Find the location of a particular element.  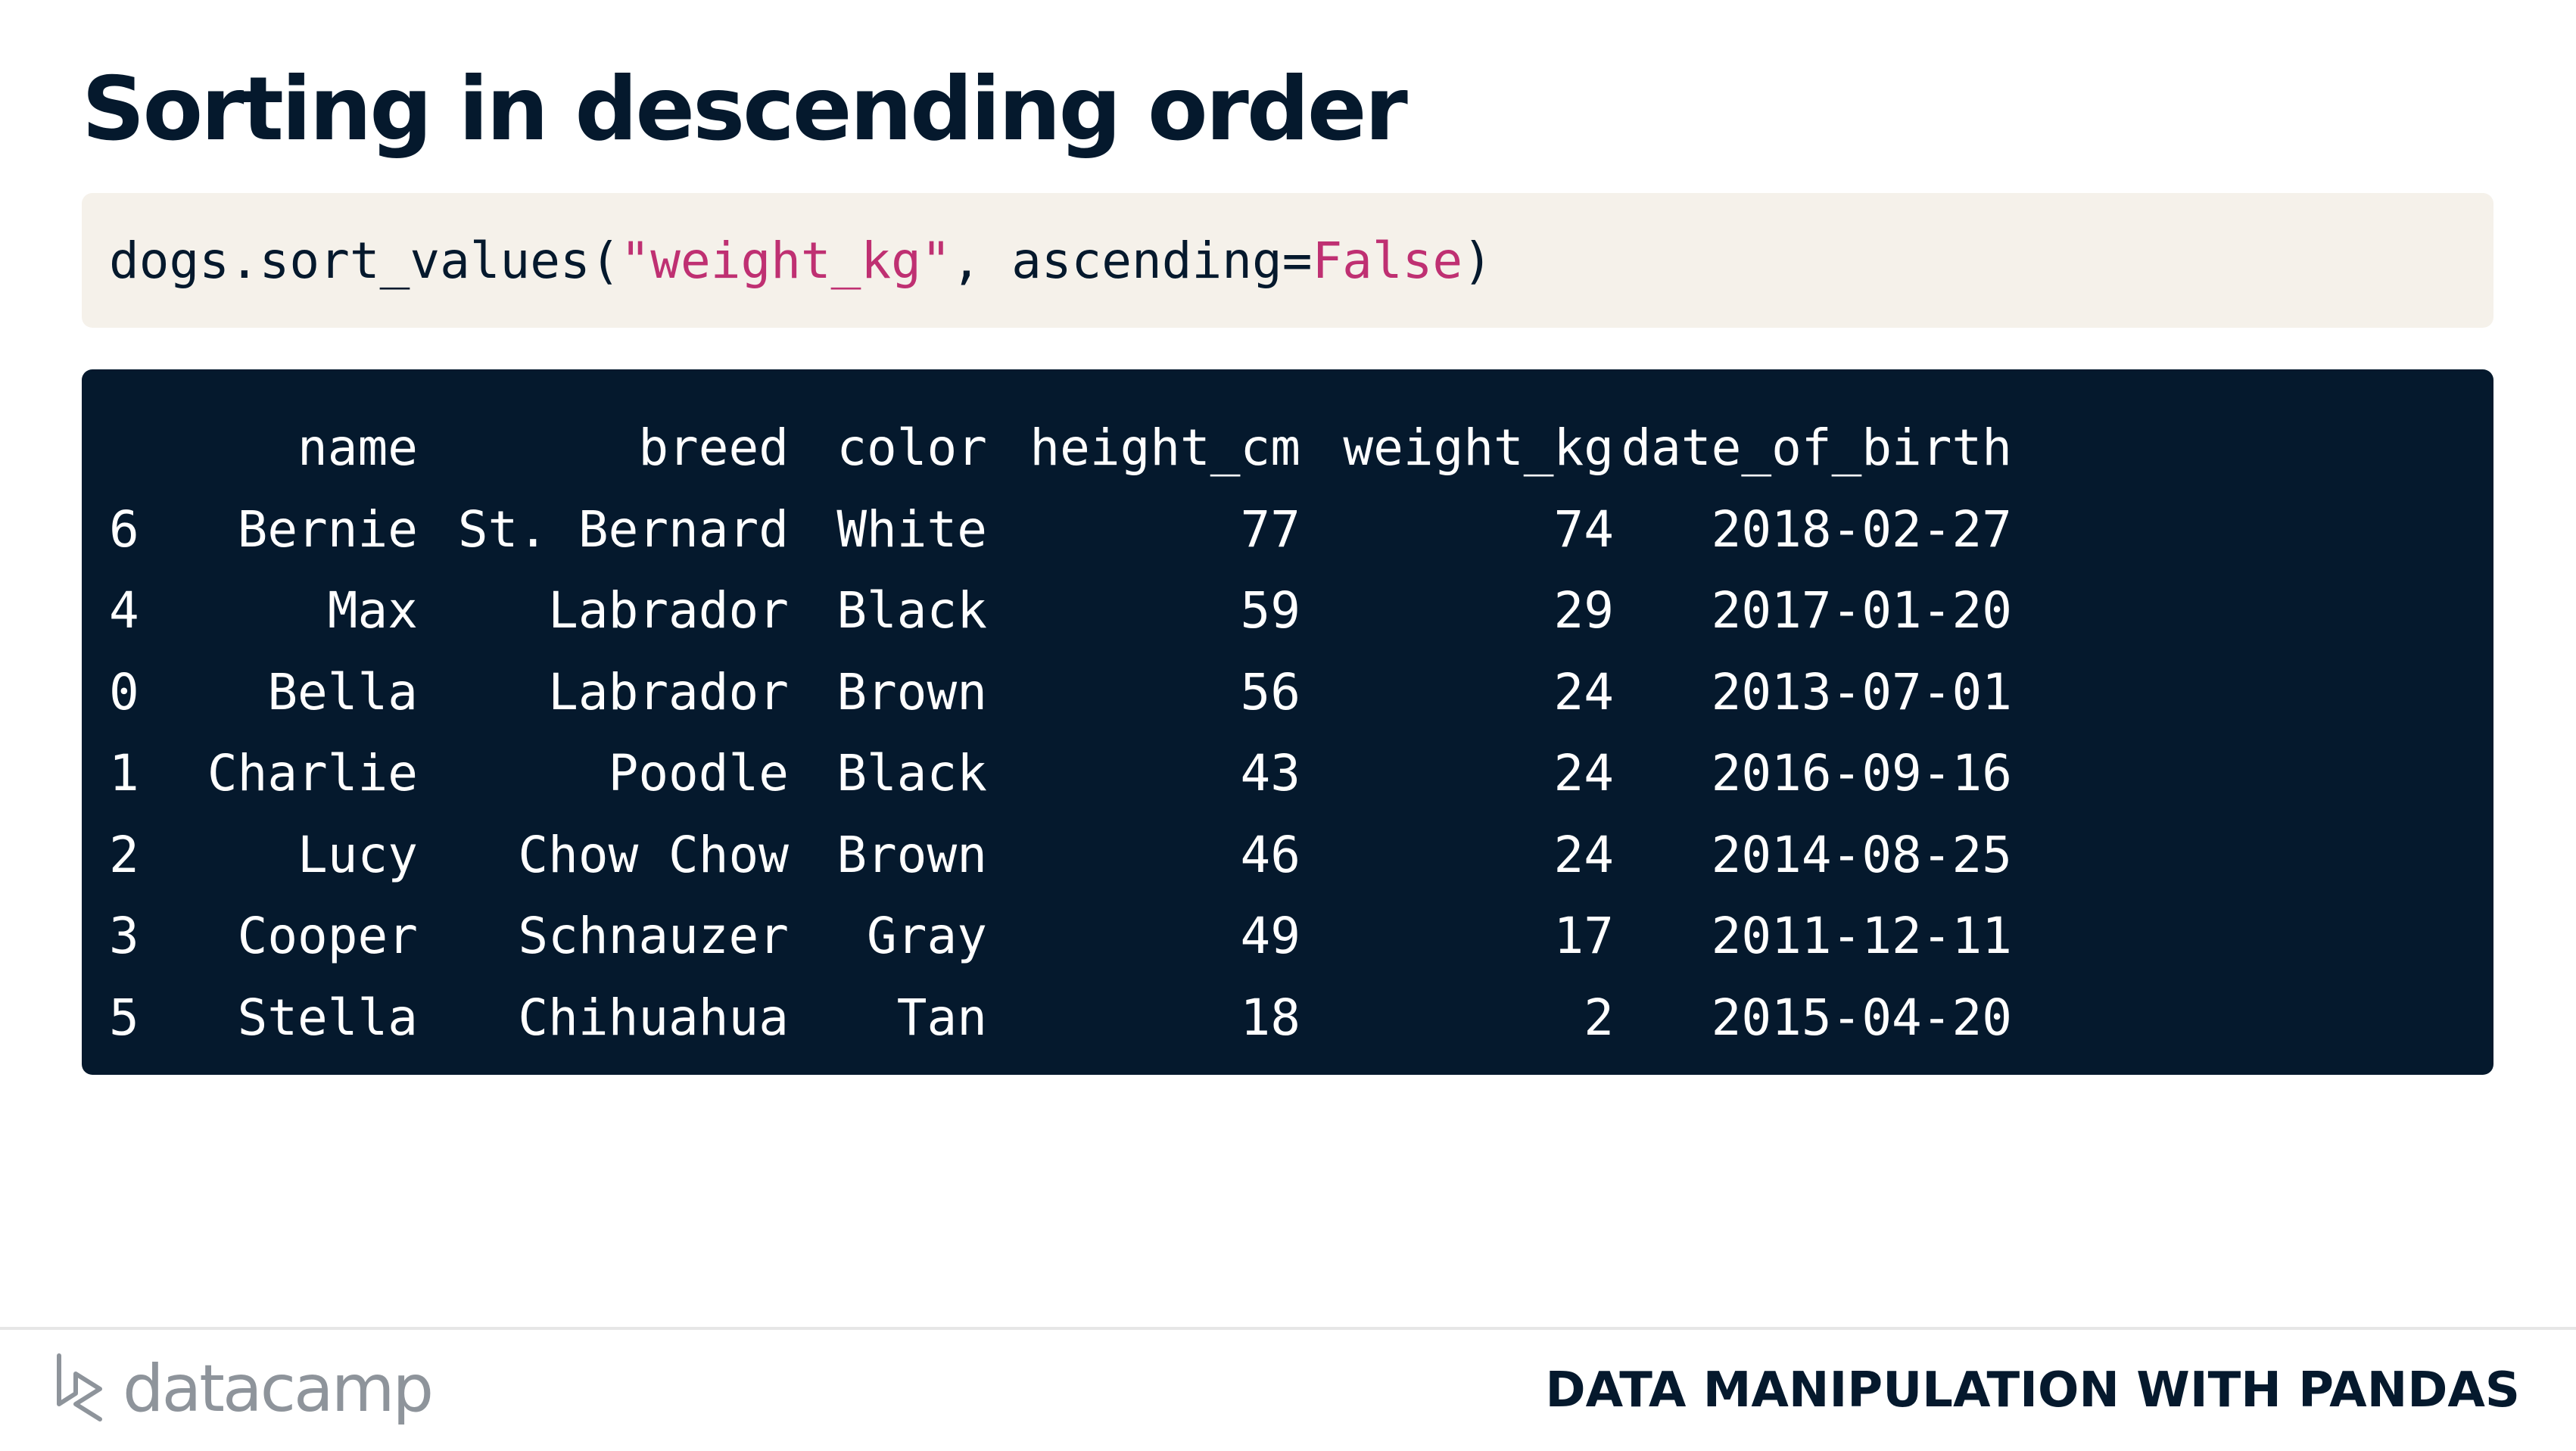

code-keyword: False is located at coordinates (1387, 261).